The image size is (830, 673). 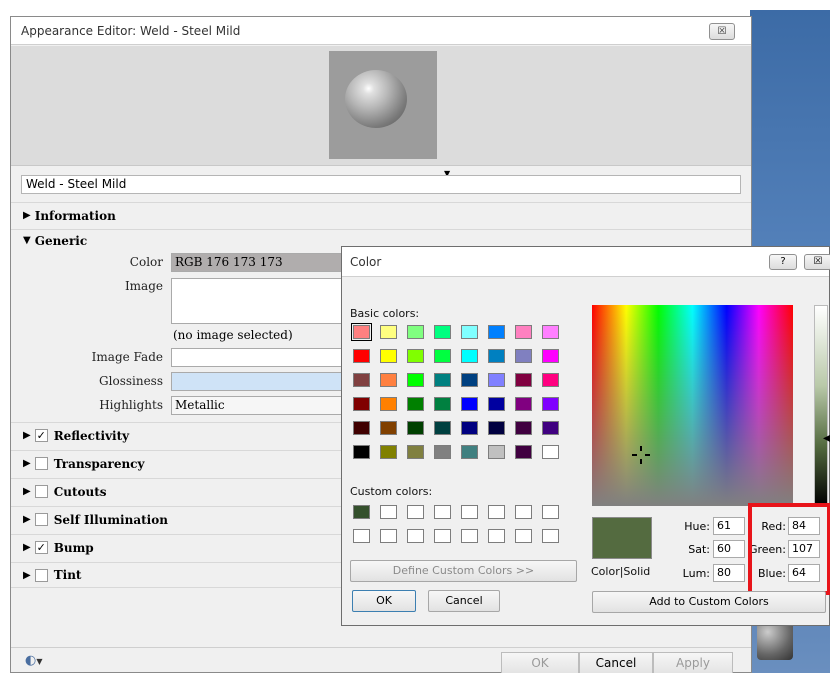 What do you see at coordinates (233, 335) in the screenshot?
I see `image-status: (no image selected)` at bounding box center [233, 335].